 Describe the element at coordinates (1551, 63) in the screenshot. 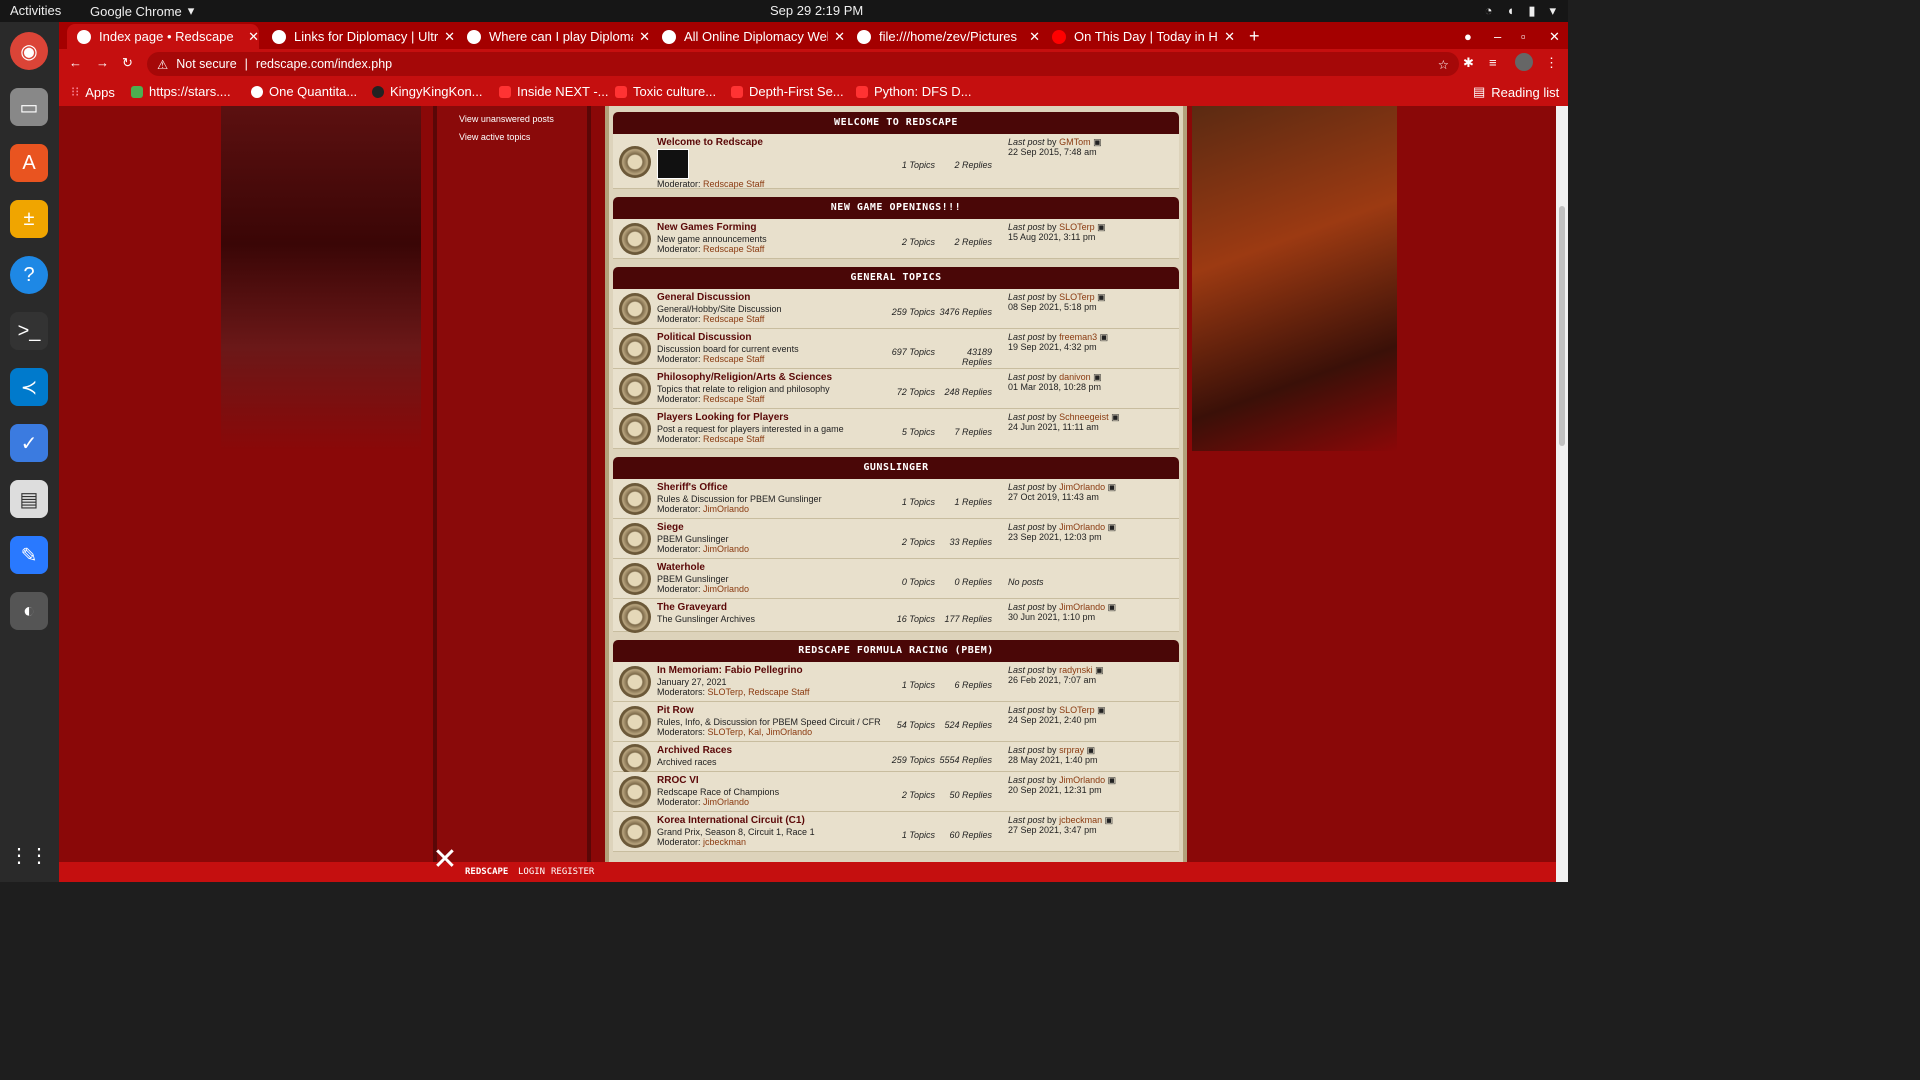

I see `menu-icon: ⋮` at that location.